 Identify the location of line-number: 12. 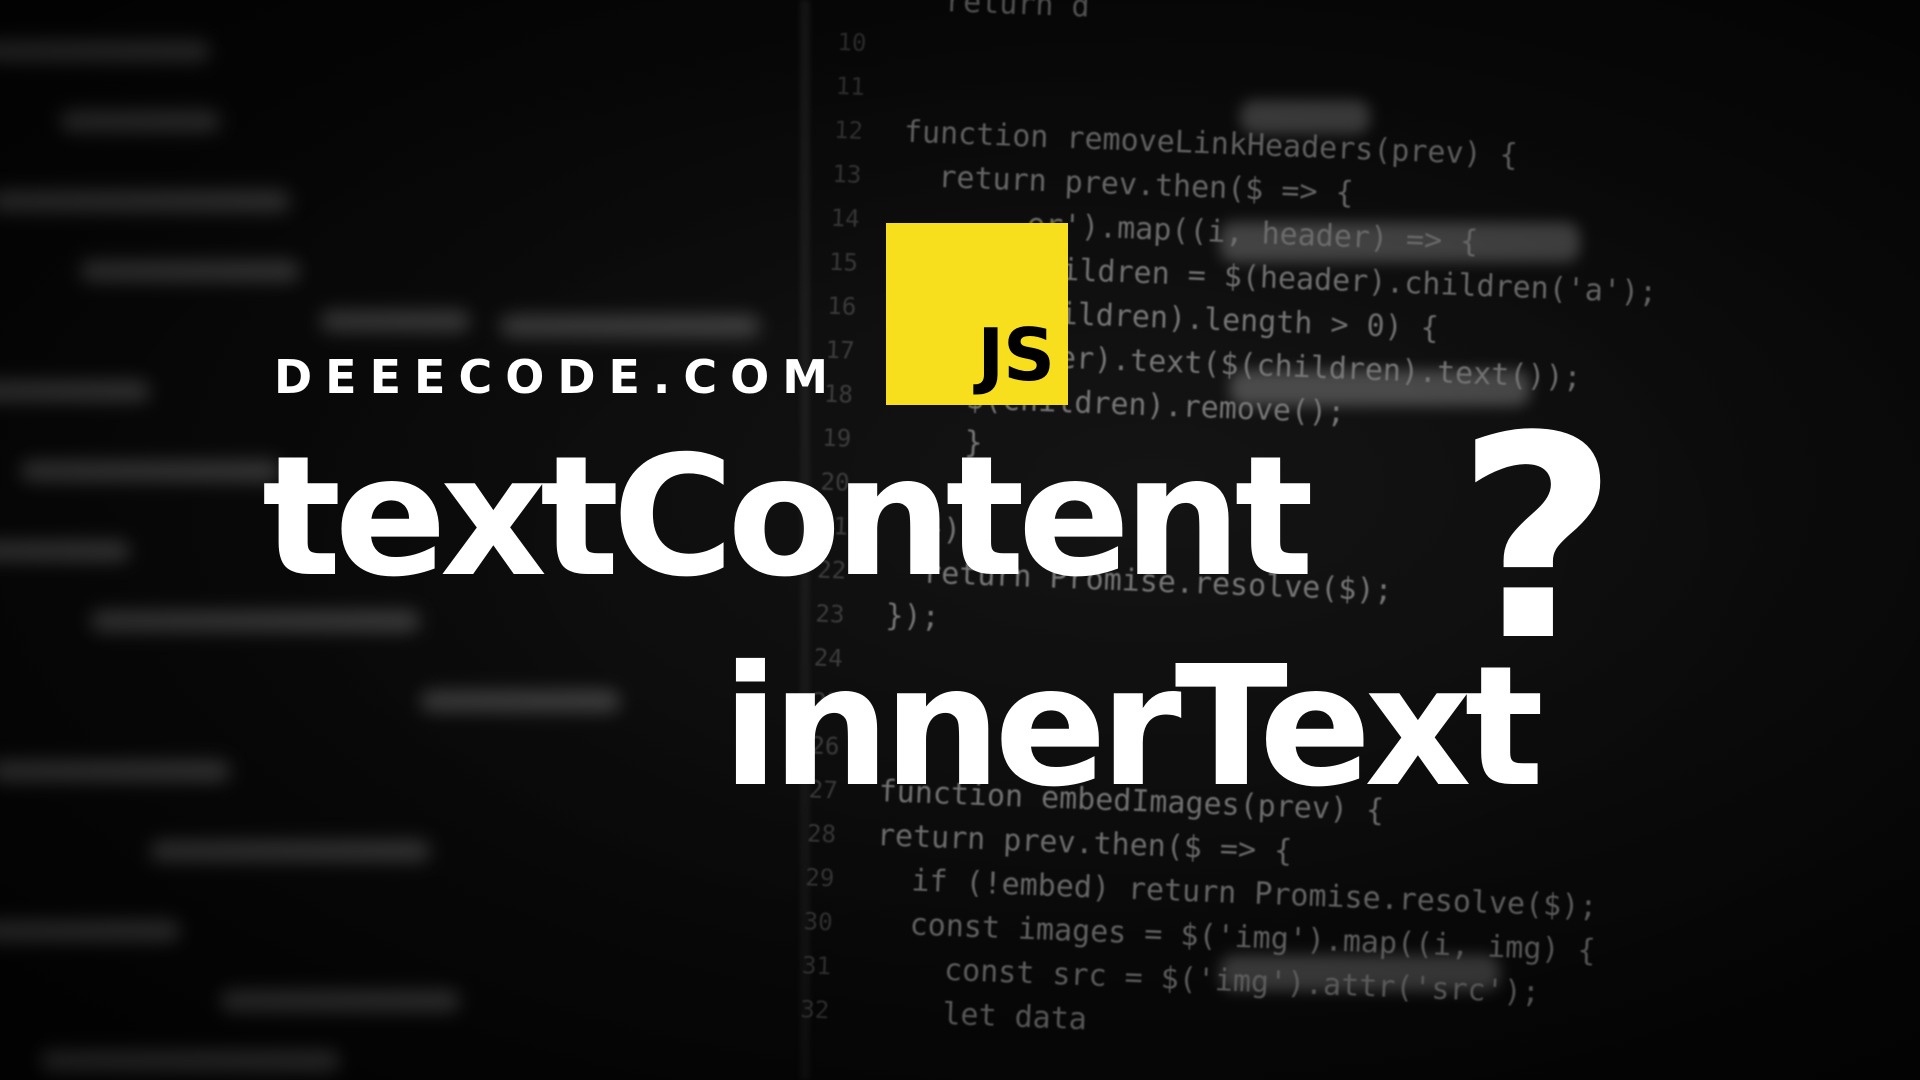
(848, 130).